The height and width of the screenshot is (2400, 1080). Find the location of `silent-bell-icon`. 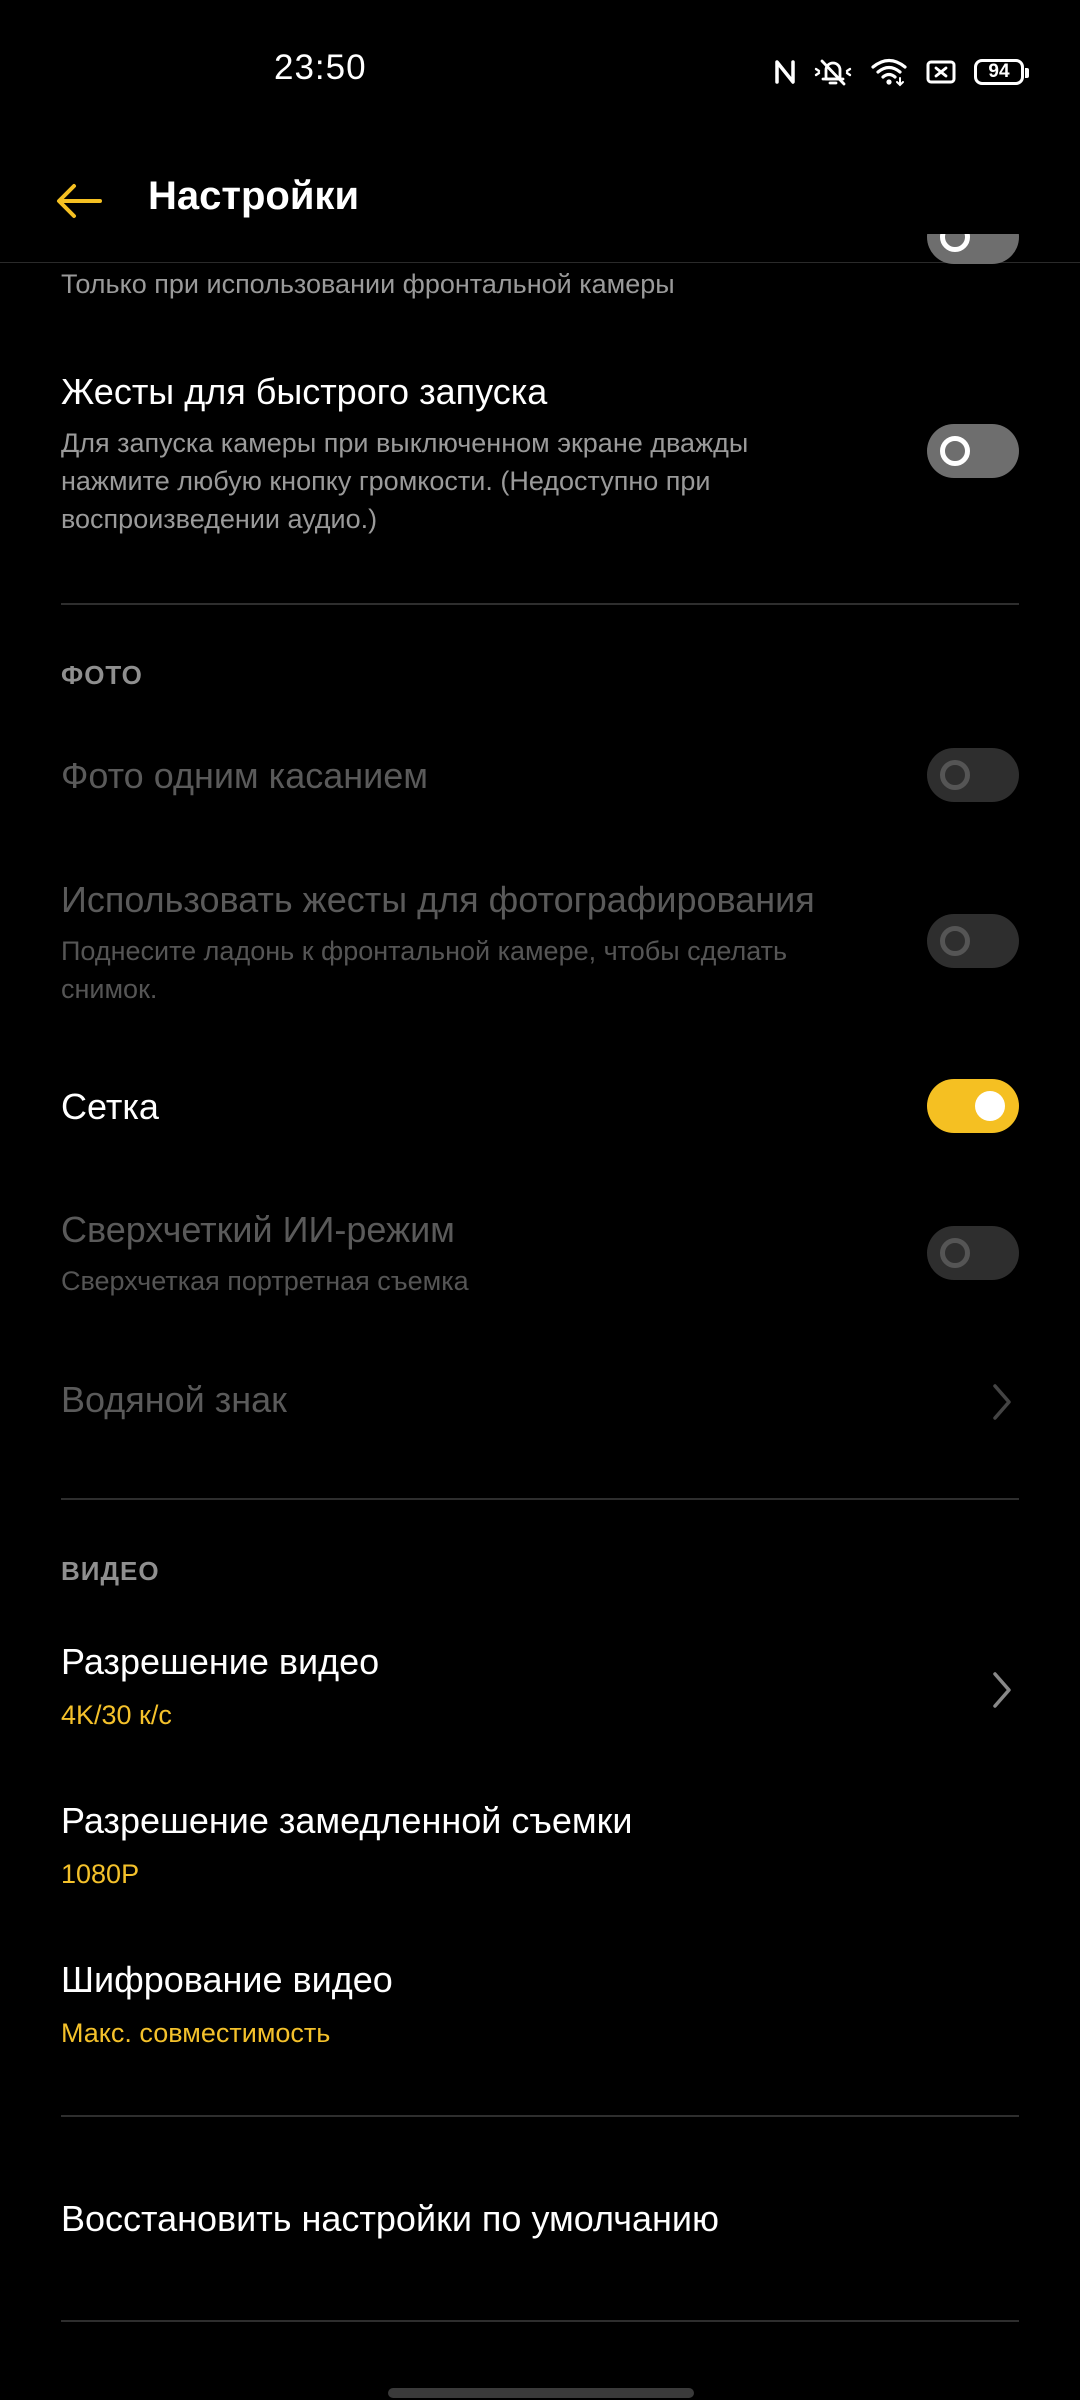

silent-bell-icon is located at coordinates (833, 72).